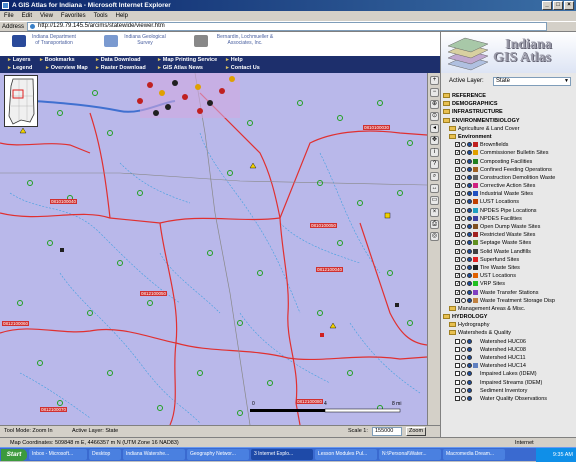 Image resolution: width=576 pixels, height=462 pixels. I want to click on layer-item: Impaired Streams (IDEM), so click(509, 383).